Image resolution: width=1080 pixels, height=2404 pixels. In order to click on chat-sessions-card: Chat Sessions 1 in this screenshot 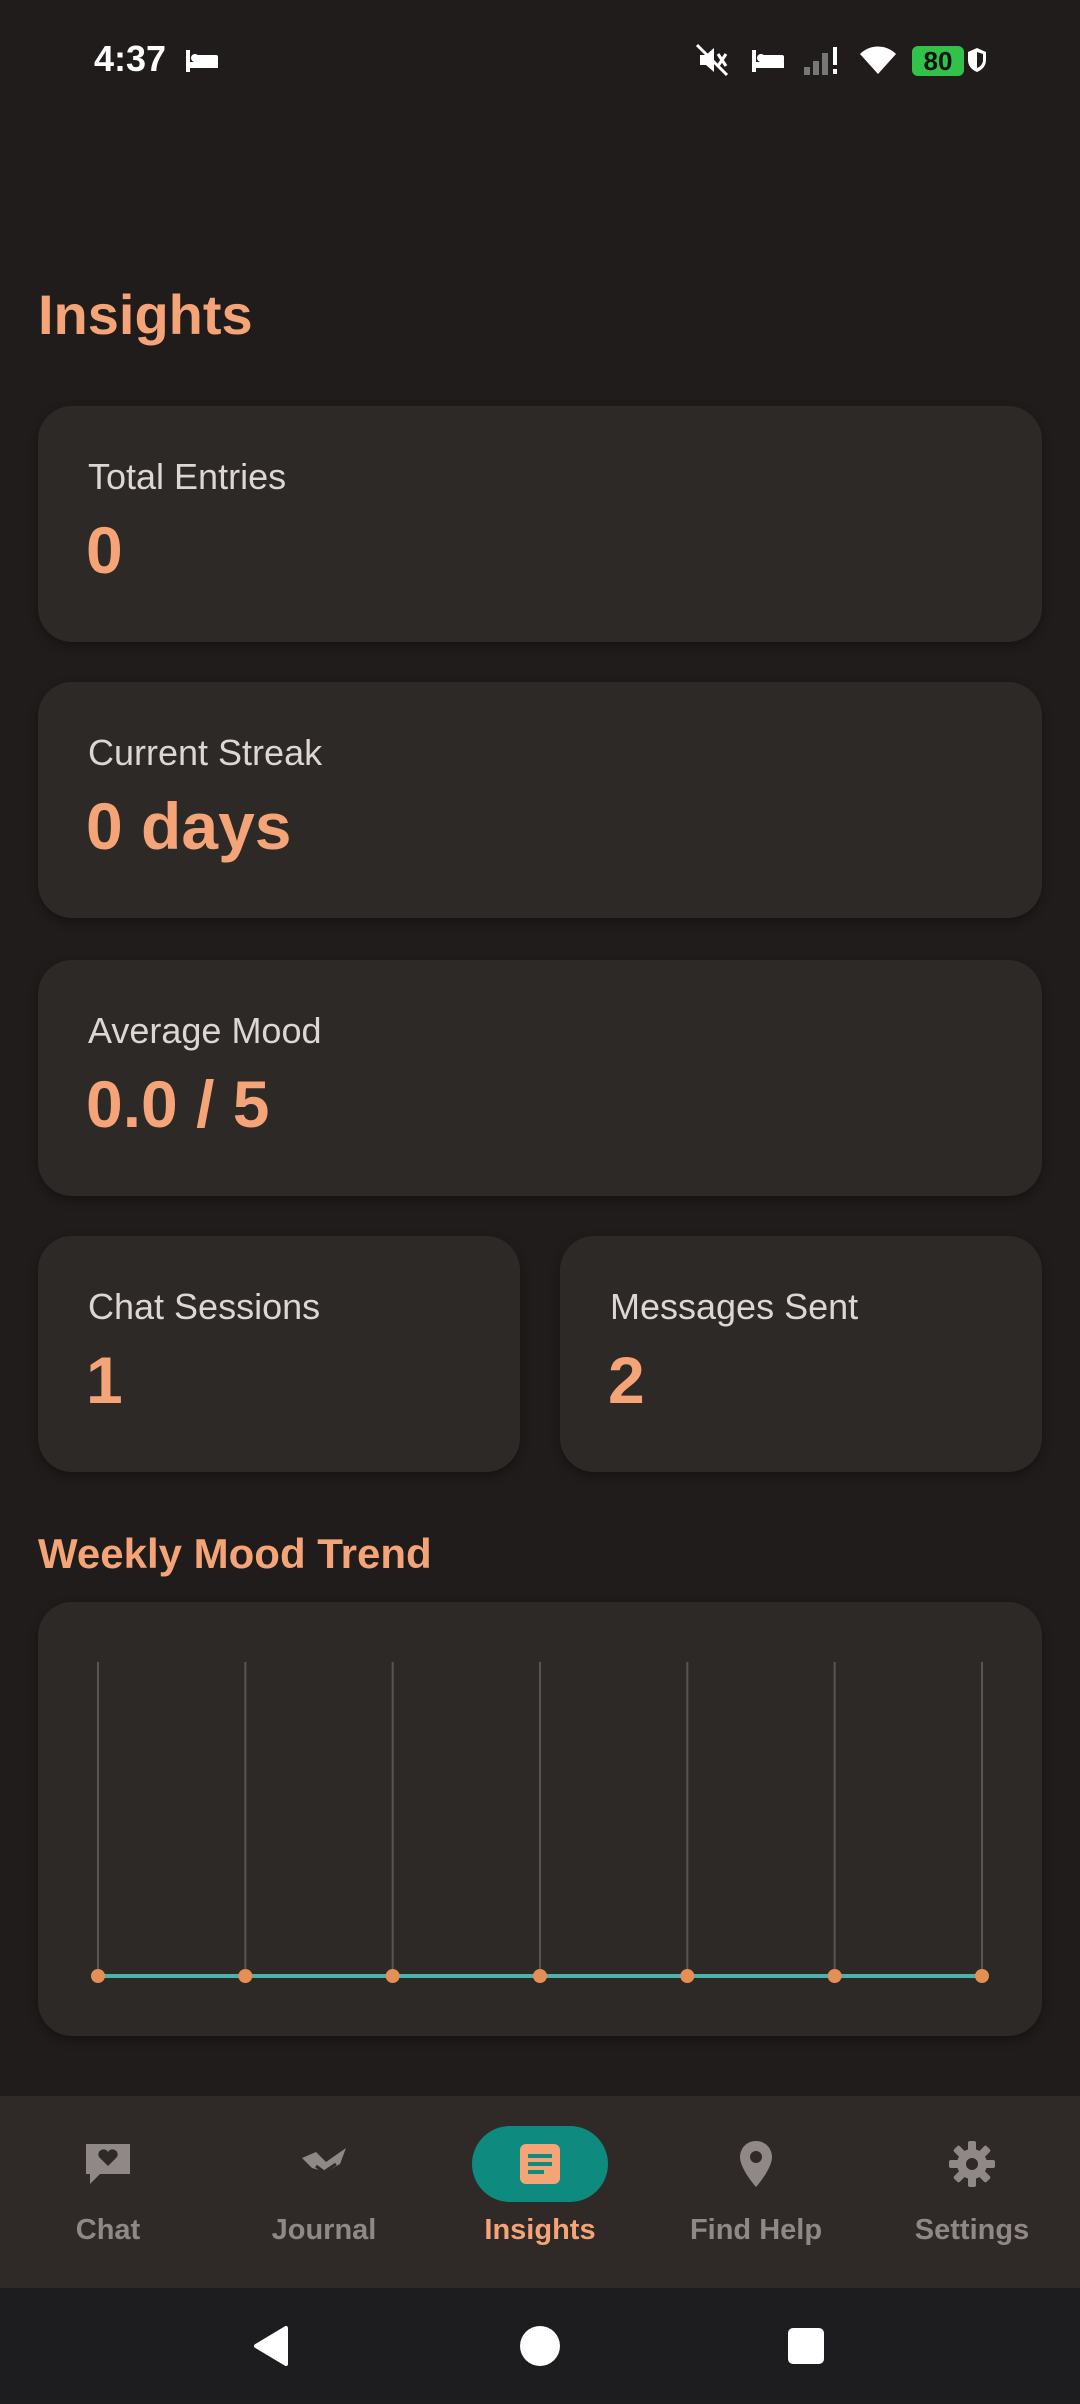, I will do `click(279, 1354)`.